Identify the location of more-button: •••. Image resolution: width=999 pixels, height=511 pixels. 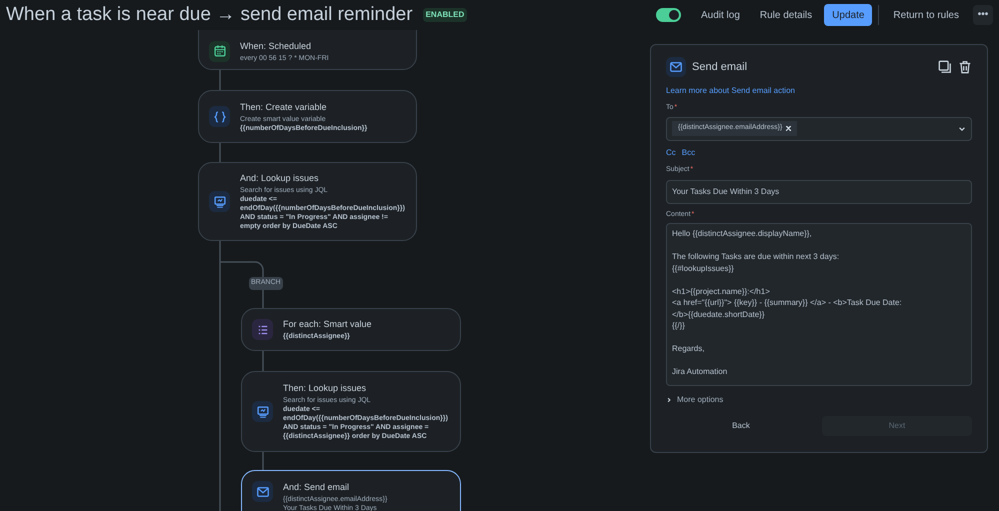
(983, 15).